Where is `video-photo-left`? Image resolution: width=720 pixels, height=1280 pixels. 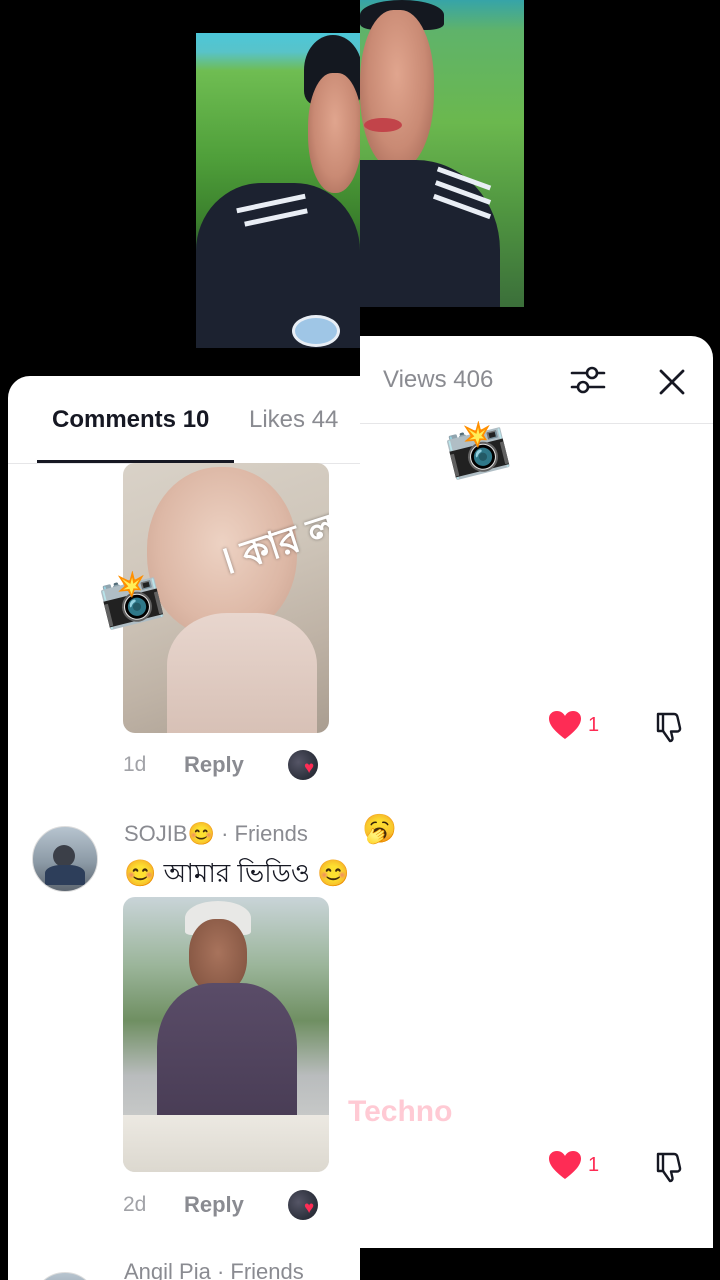 video-photo-left is located at coordinates (278, 190).